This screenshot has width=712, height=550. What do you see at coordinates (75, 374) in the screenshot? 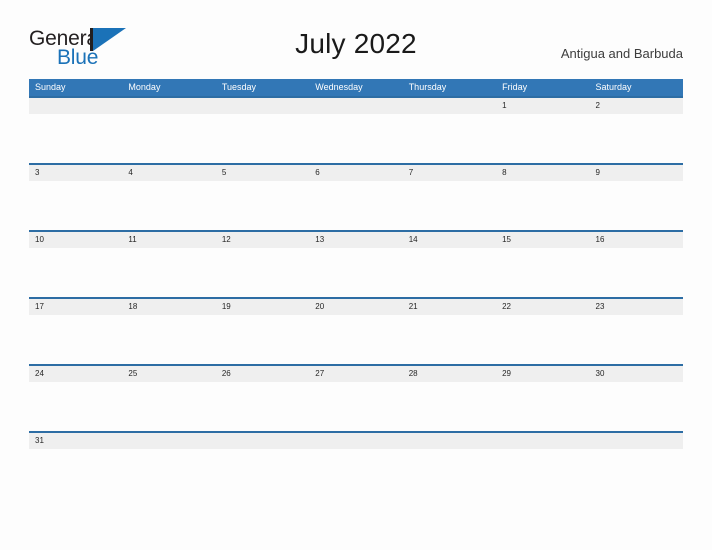
I see `day-cell: 24` at bounding box center [75, 374].